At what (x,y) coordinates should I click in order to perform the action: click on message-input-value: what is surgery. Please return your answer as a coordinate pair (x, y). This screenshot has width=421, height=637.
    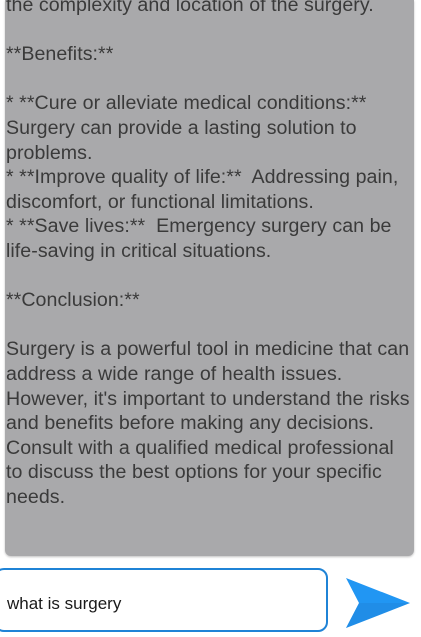
    Looking at the image, I should click on (64, 603).